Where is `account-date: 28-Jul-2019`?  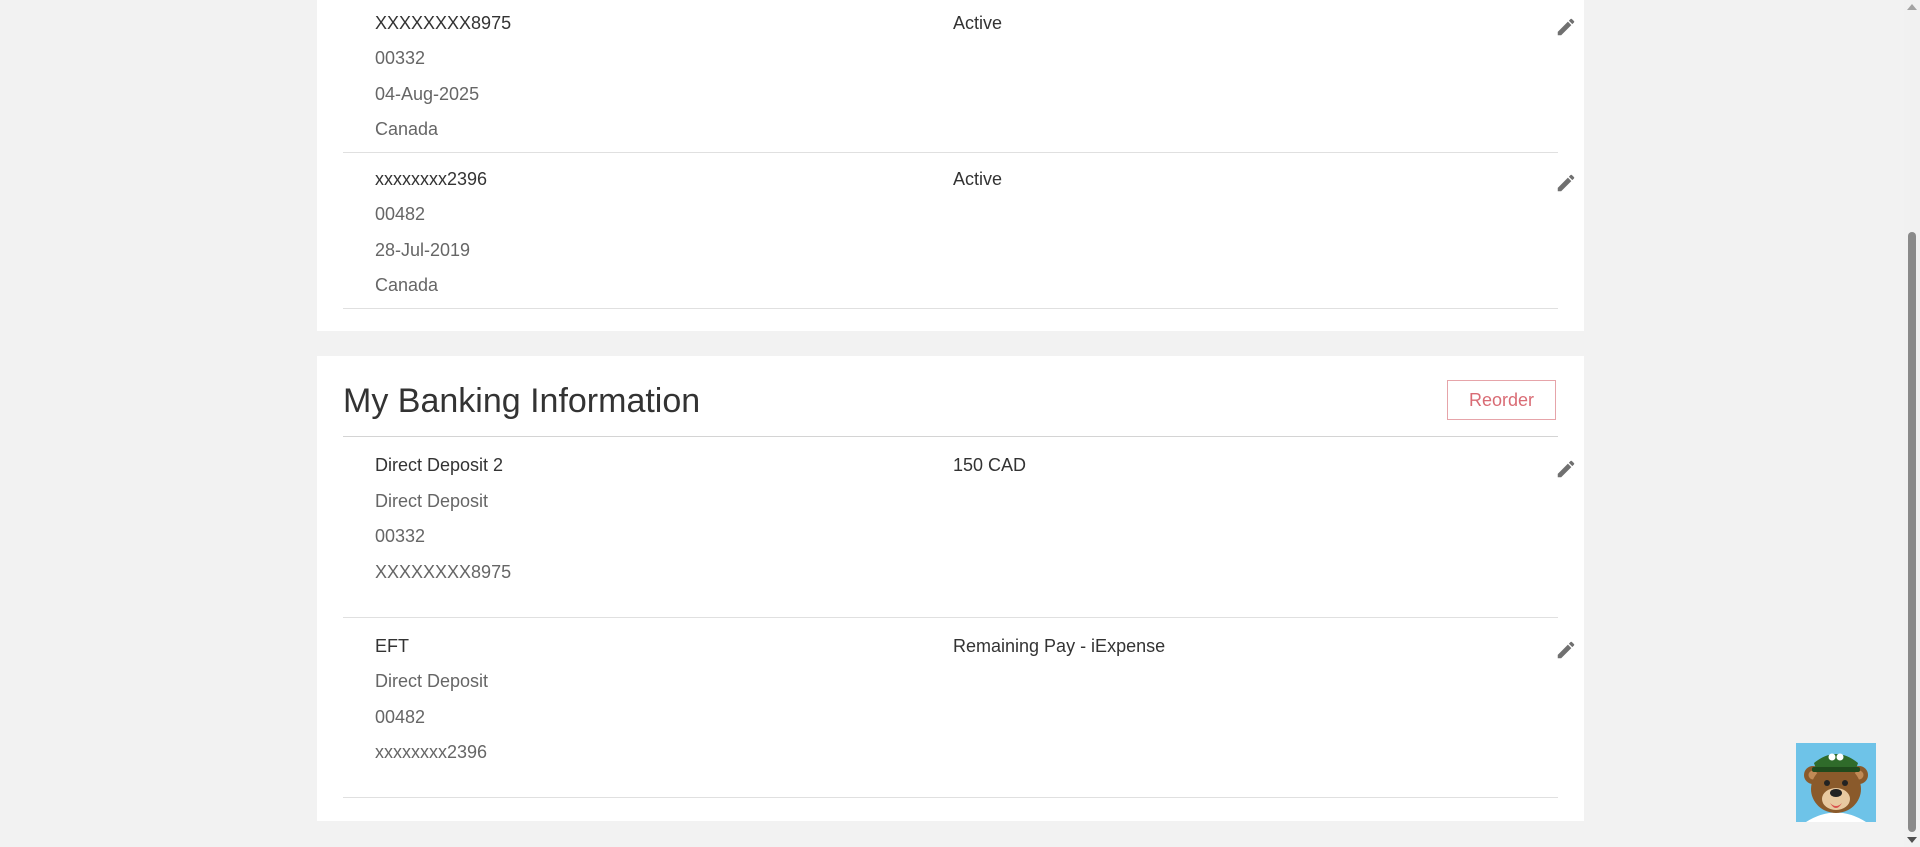
account-date: 28-Jul-2019 is located at coordinates (423, 250).